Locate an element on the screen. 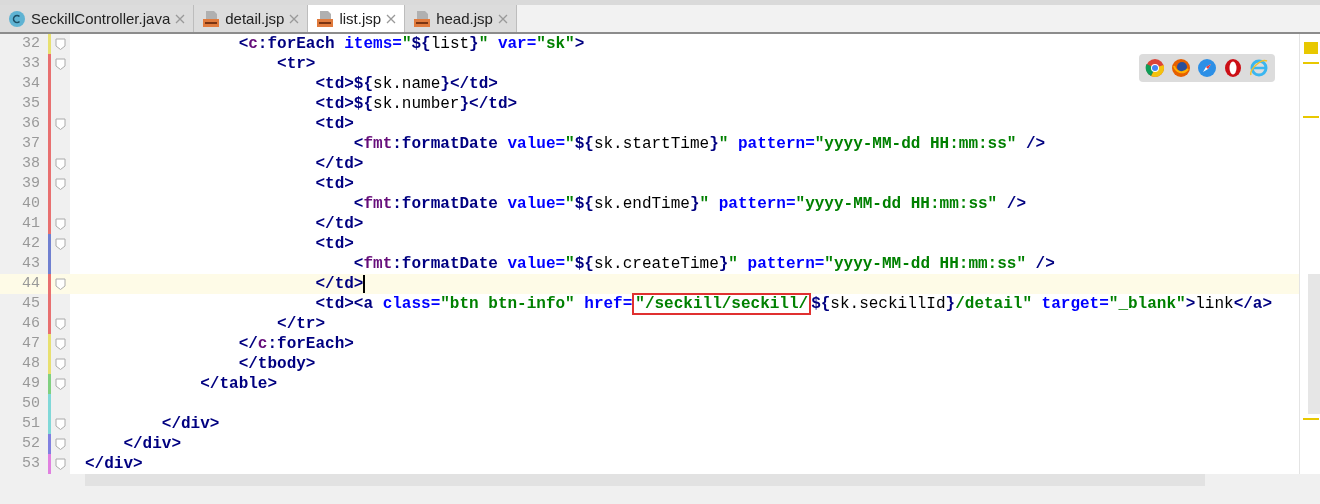 This screenshot has height=504, width=1320. line-number: 35 is located at coordinates (31, 104).